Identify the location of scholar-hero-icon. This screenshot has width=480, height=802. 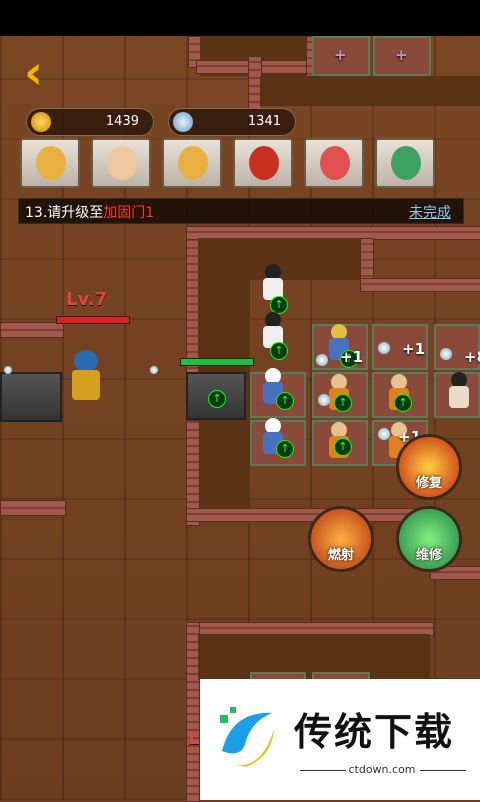
(406, 163).